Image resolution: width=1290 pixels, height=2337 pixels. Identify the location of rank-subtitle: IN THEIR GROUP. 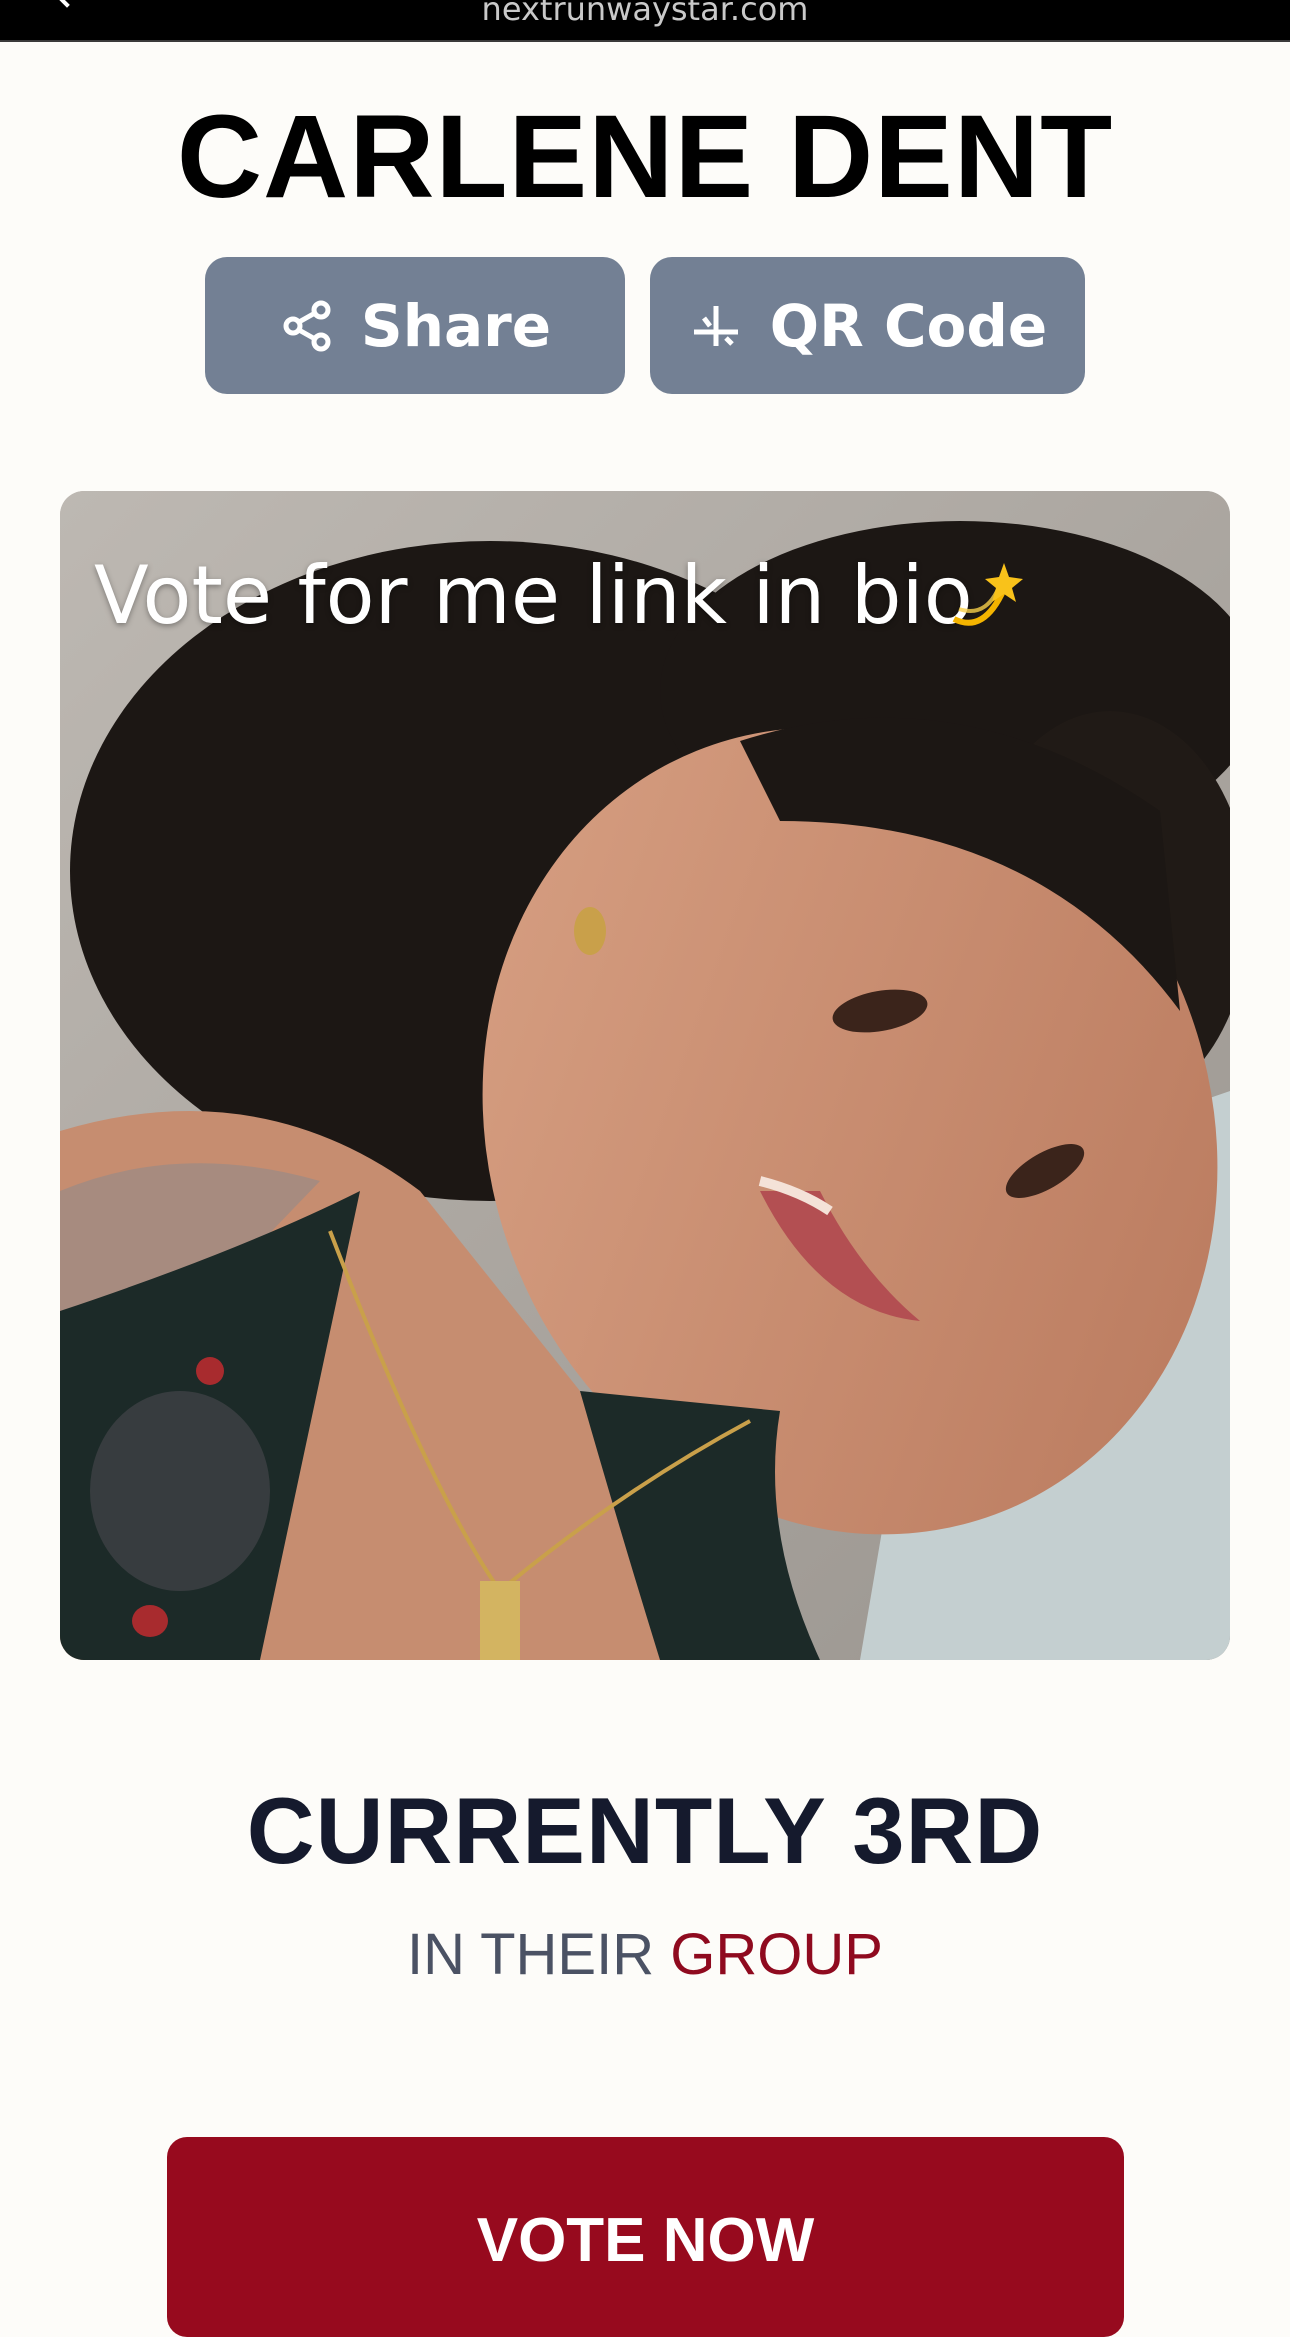
(645, 1954).